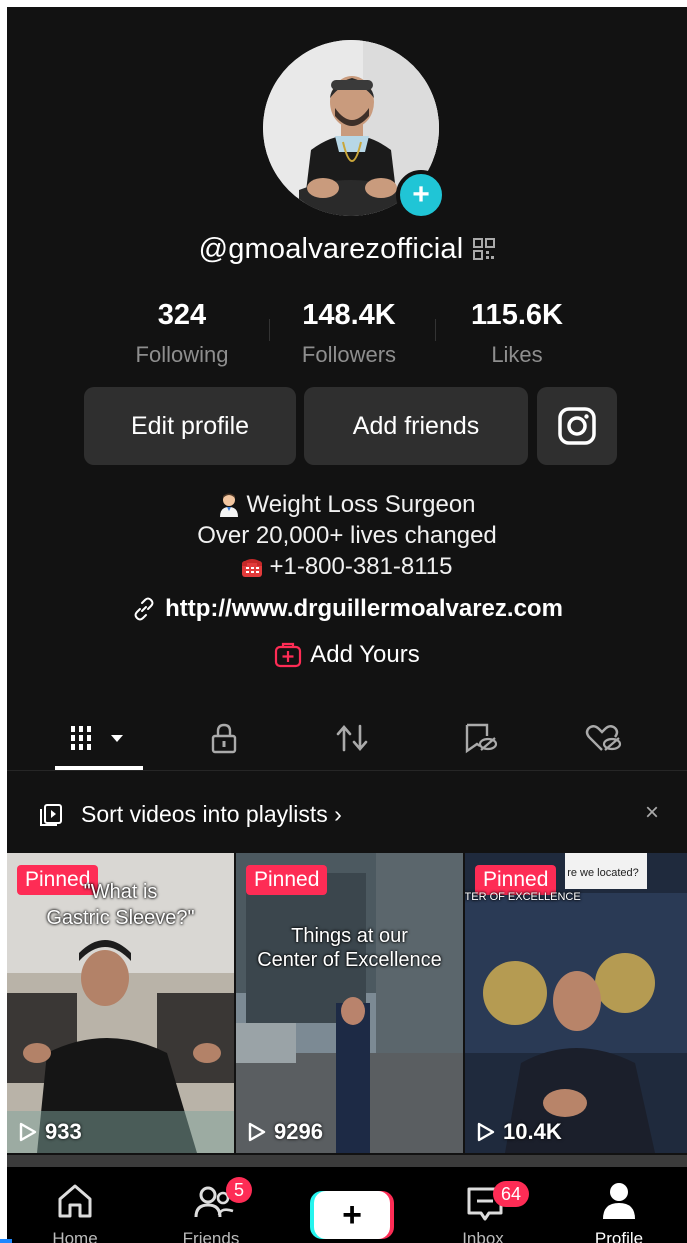  Describe the element at coordinates (352, 1215) in the screenshot. I see `plus-icon: +` at that location.